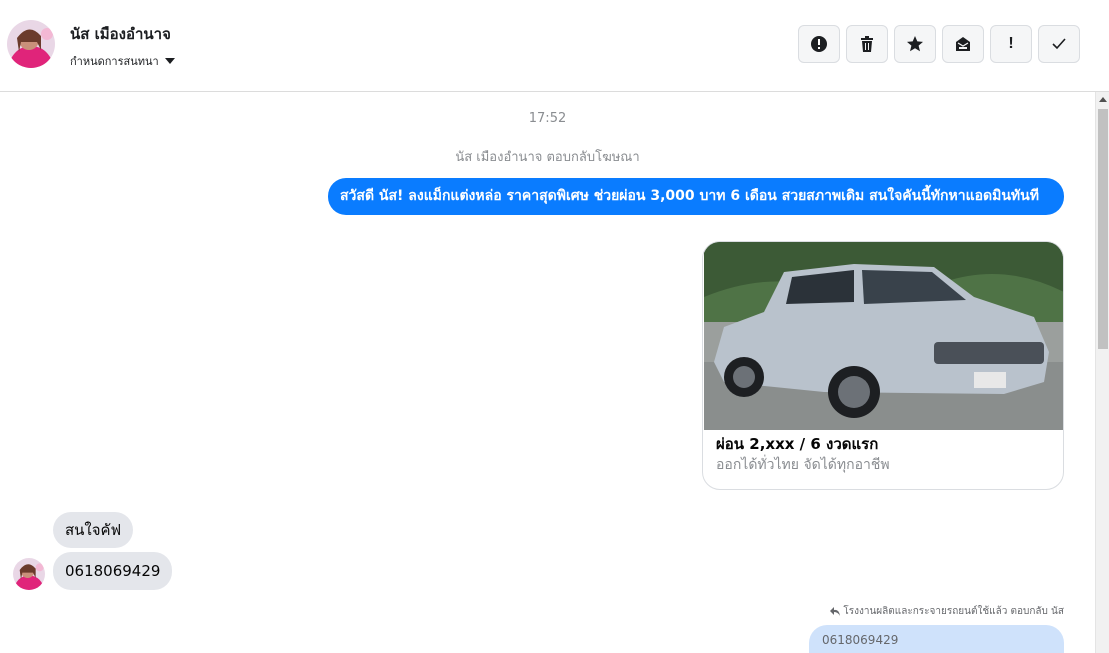 The image size is (1109, 653). What do you see at coordinates (31, 44) in the screenshot?
I see `contact-avatar` at bounding box center [31, 44].